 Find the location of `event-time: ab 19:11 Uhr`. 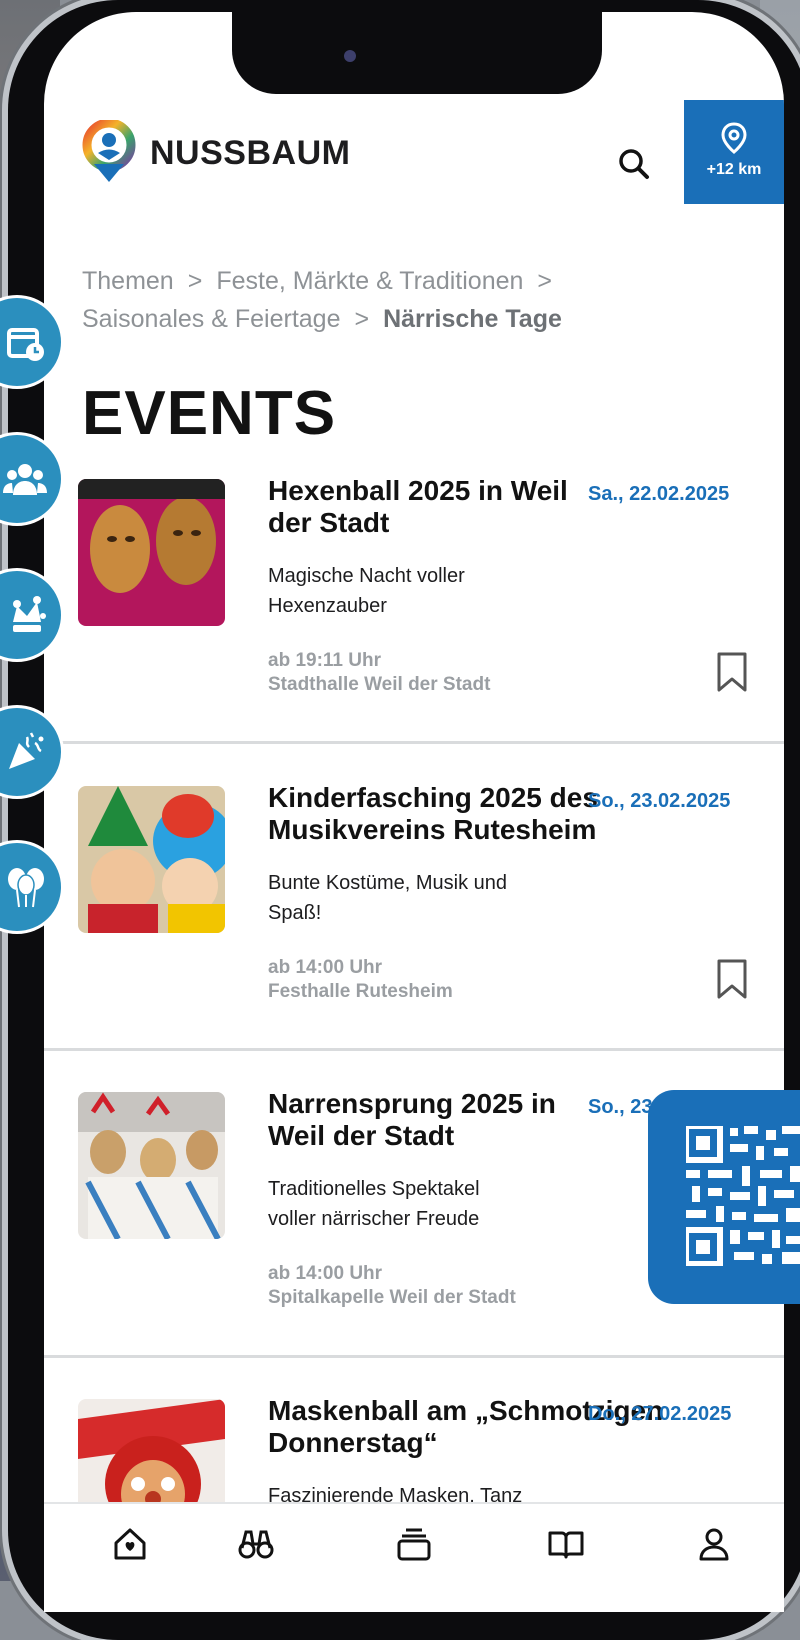

event-time: ab 19:11 Uhr is located at coordinates (324, 660).